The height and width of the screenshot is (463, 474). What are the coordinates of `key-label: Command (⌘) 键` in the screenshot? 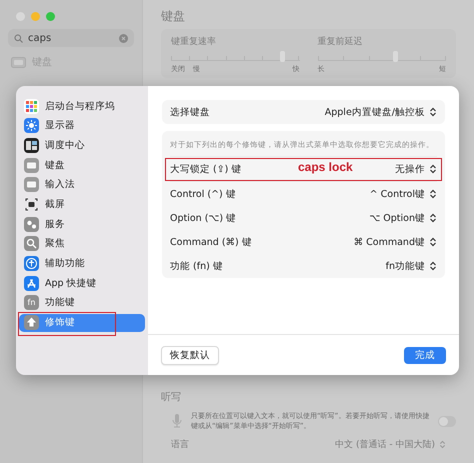 It's located at (211, 242).